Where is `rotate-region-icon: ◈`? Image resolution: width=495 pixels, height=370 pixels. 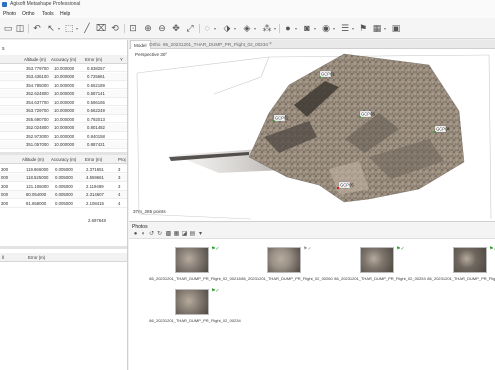 rotate-region-icon: ◈ is located at coordinates (249, 28).